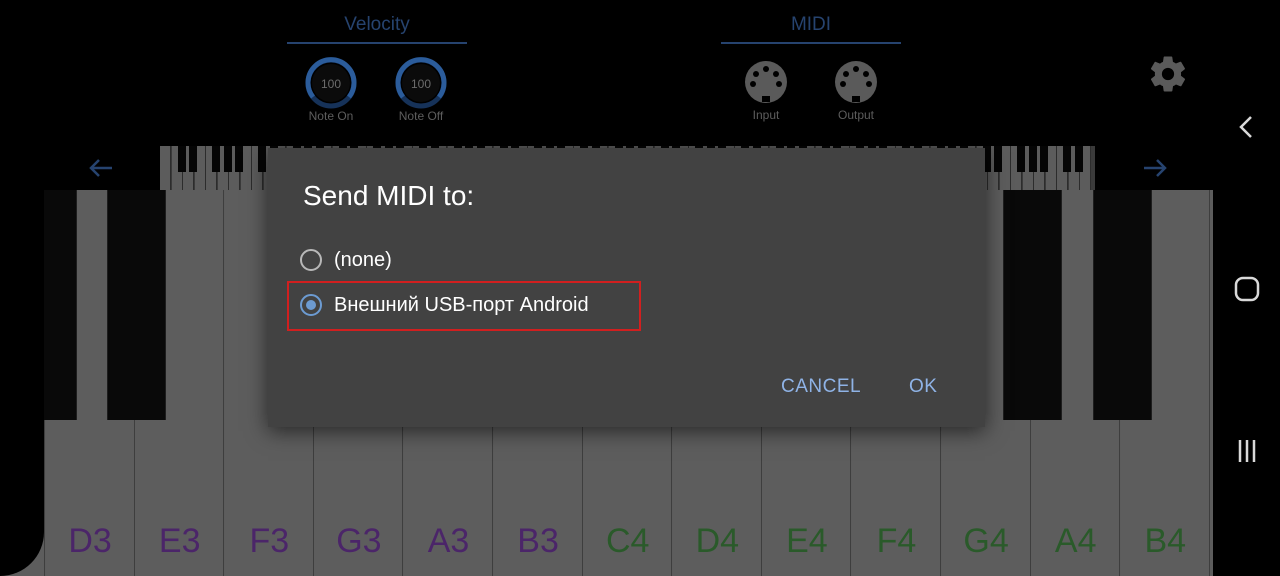 This screenshot has height=576, width=1280. I want to click on arrow-left-icon, so click(101, 168).